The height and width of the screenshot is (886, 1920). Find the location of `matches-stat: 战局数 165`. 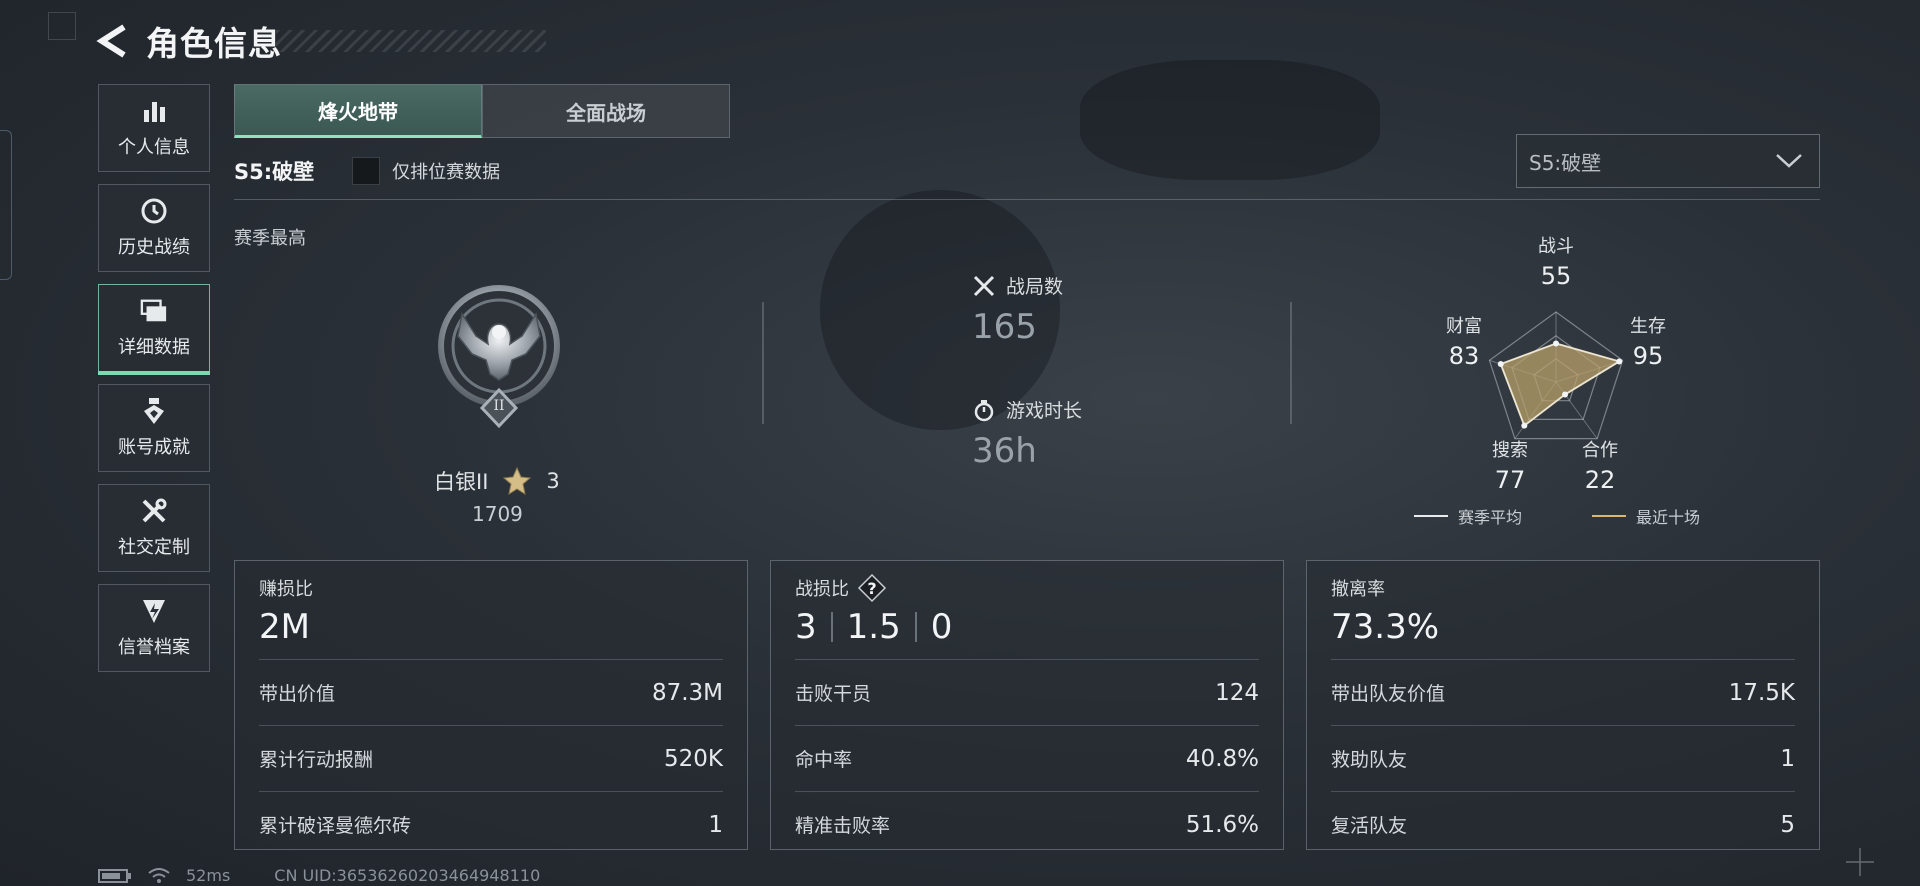

matches-stat: 战局数 165 is located at coordinates (1017, 309).